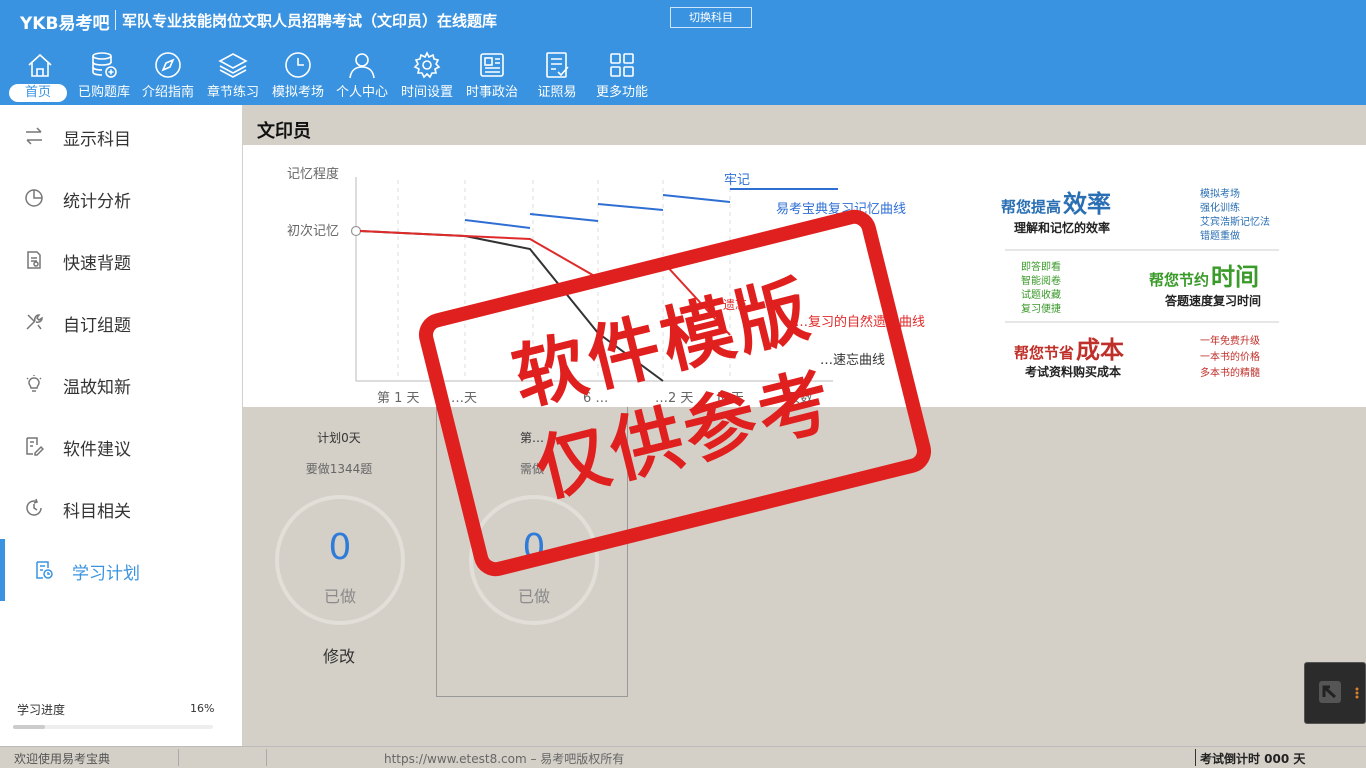  Describe the element at coordinates (492, 65) in the screenshot. I see `newspaper-icon` at that location.